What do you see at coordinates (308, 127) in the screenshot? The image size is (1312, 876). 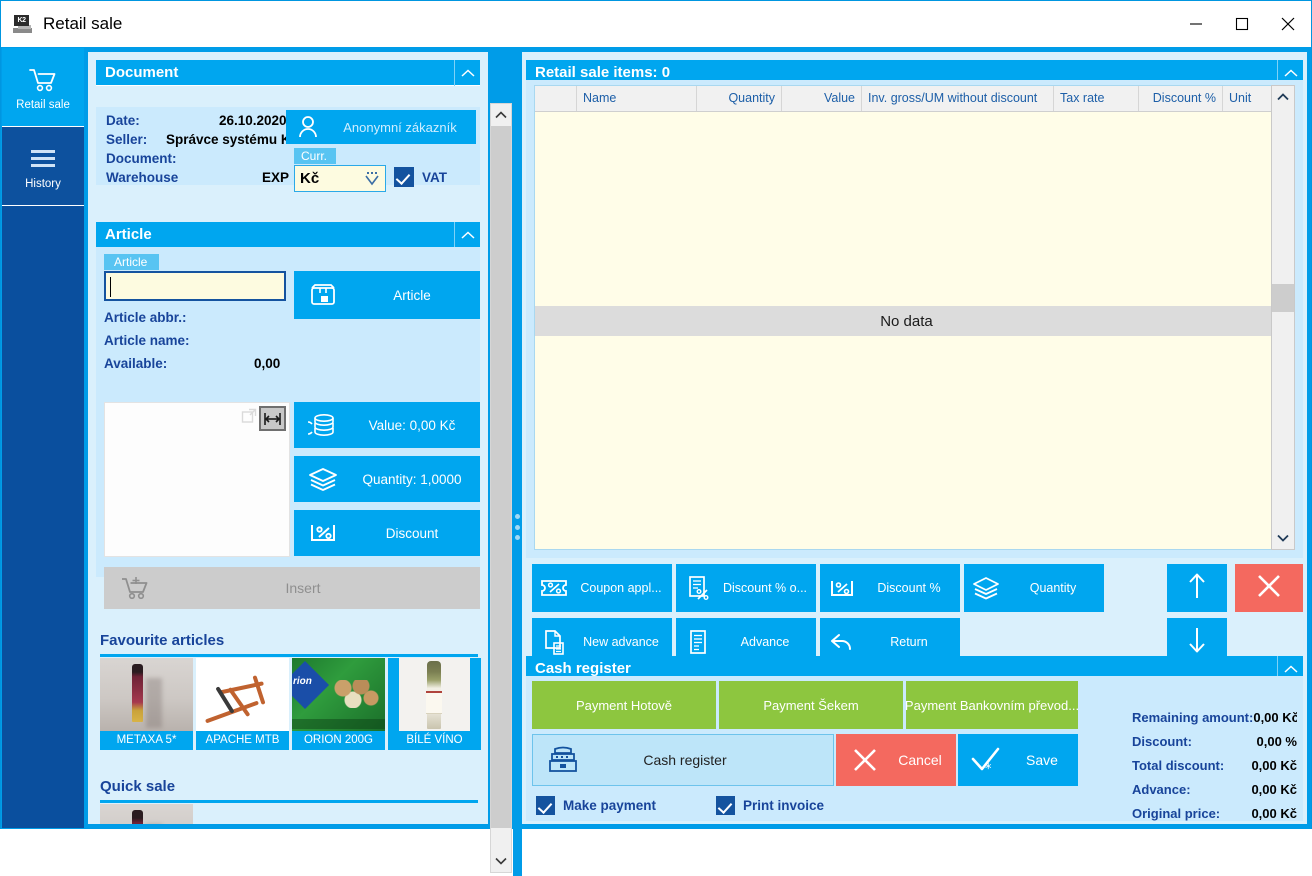 I see `person-icon` at bounding box center [308, 127].